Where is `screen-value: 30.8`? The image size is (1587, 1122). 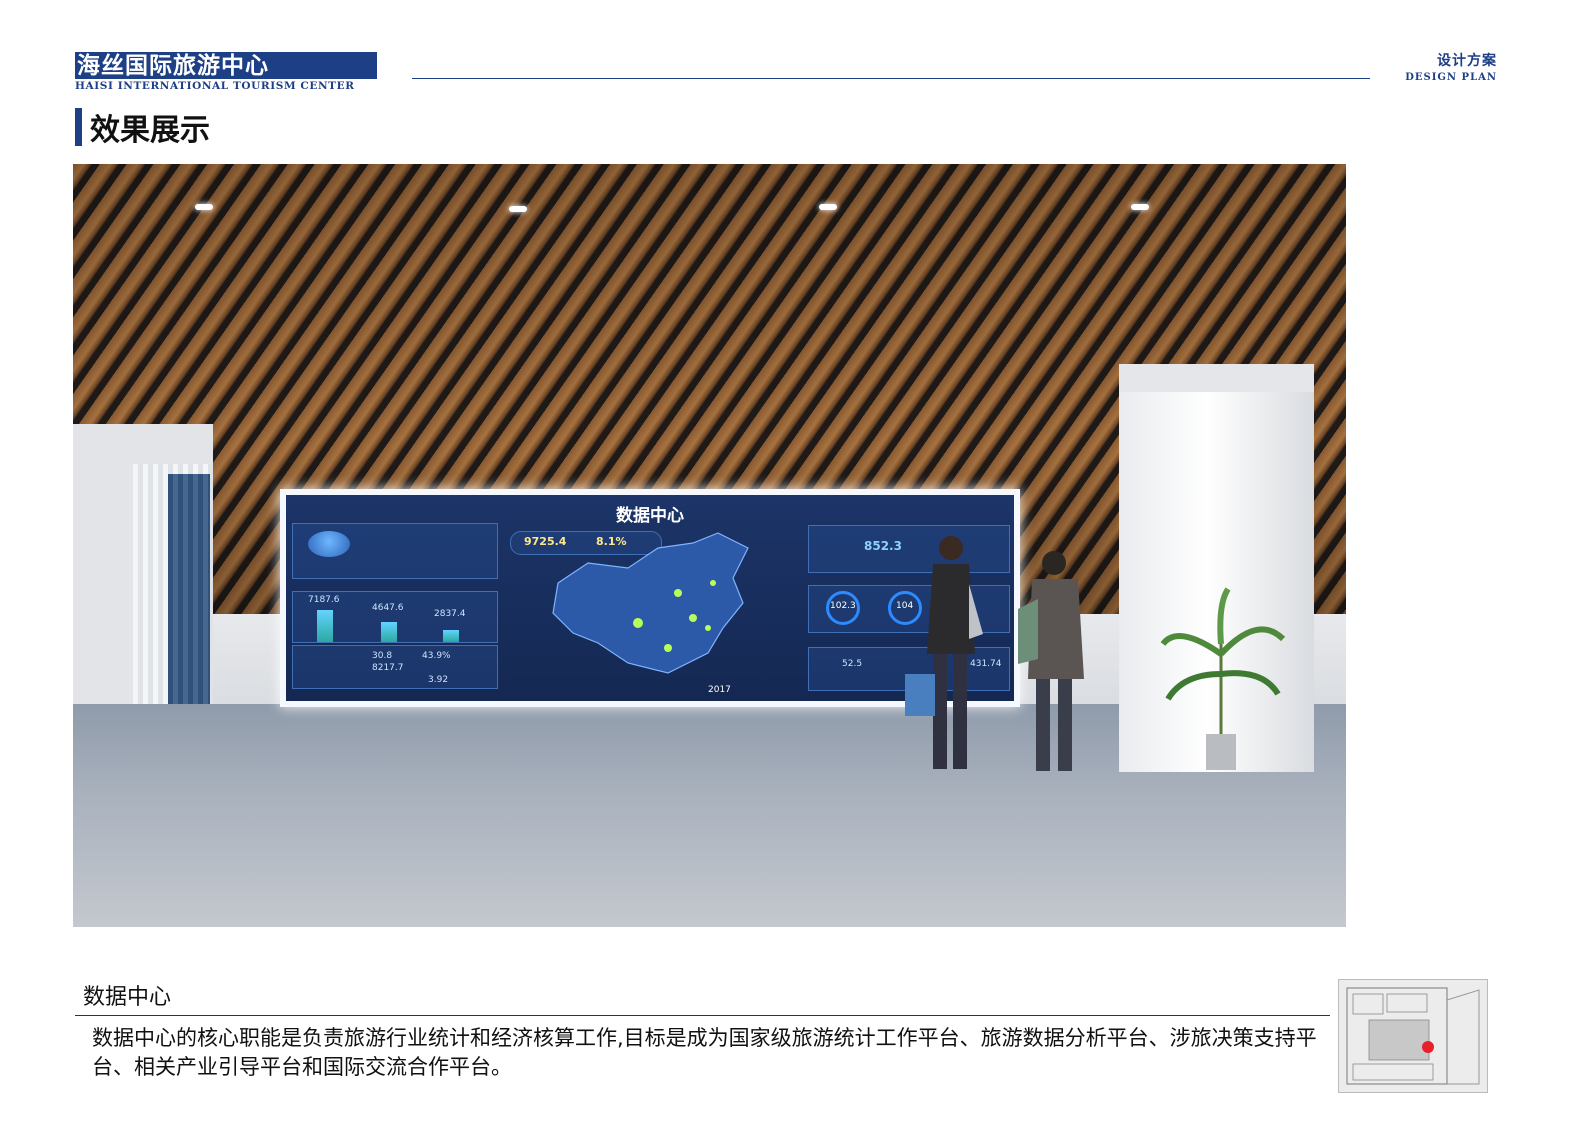 screen-value: 30.8 is located at coordinates (382, 656).